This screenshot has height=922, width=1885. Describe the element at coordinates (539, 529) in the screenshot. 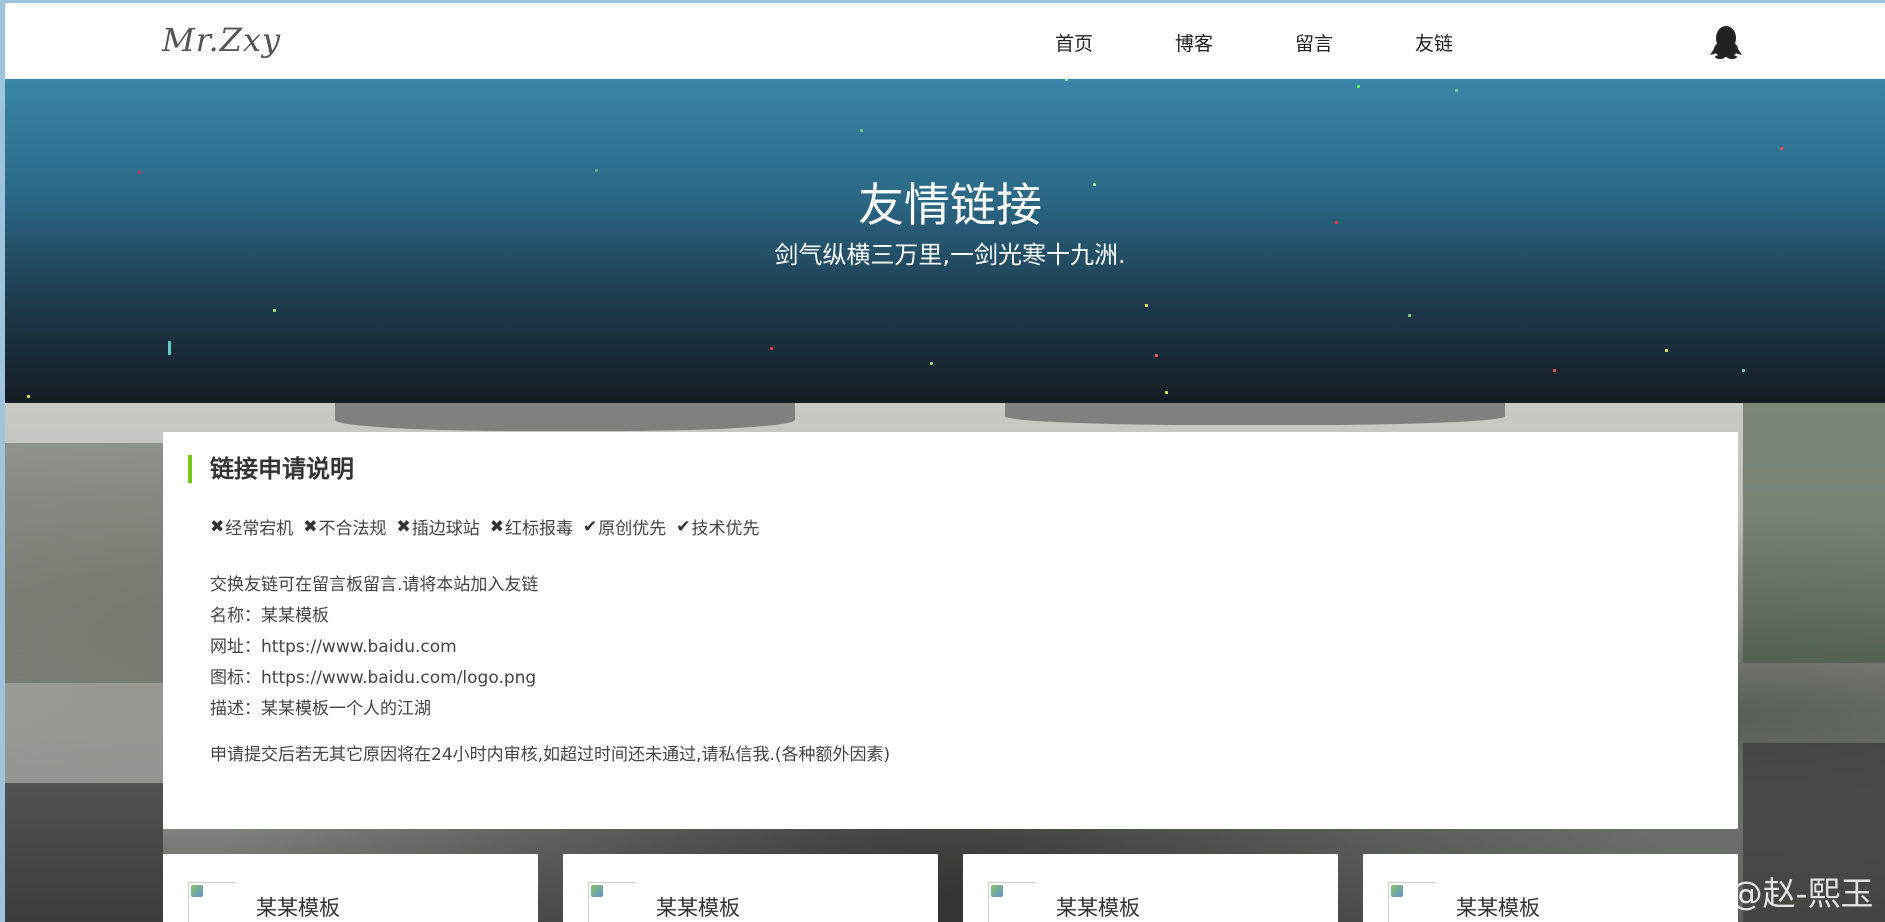

I see `rule-label: 红标报毒` at that location.